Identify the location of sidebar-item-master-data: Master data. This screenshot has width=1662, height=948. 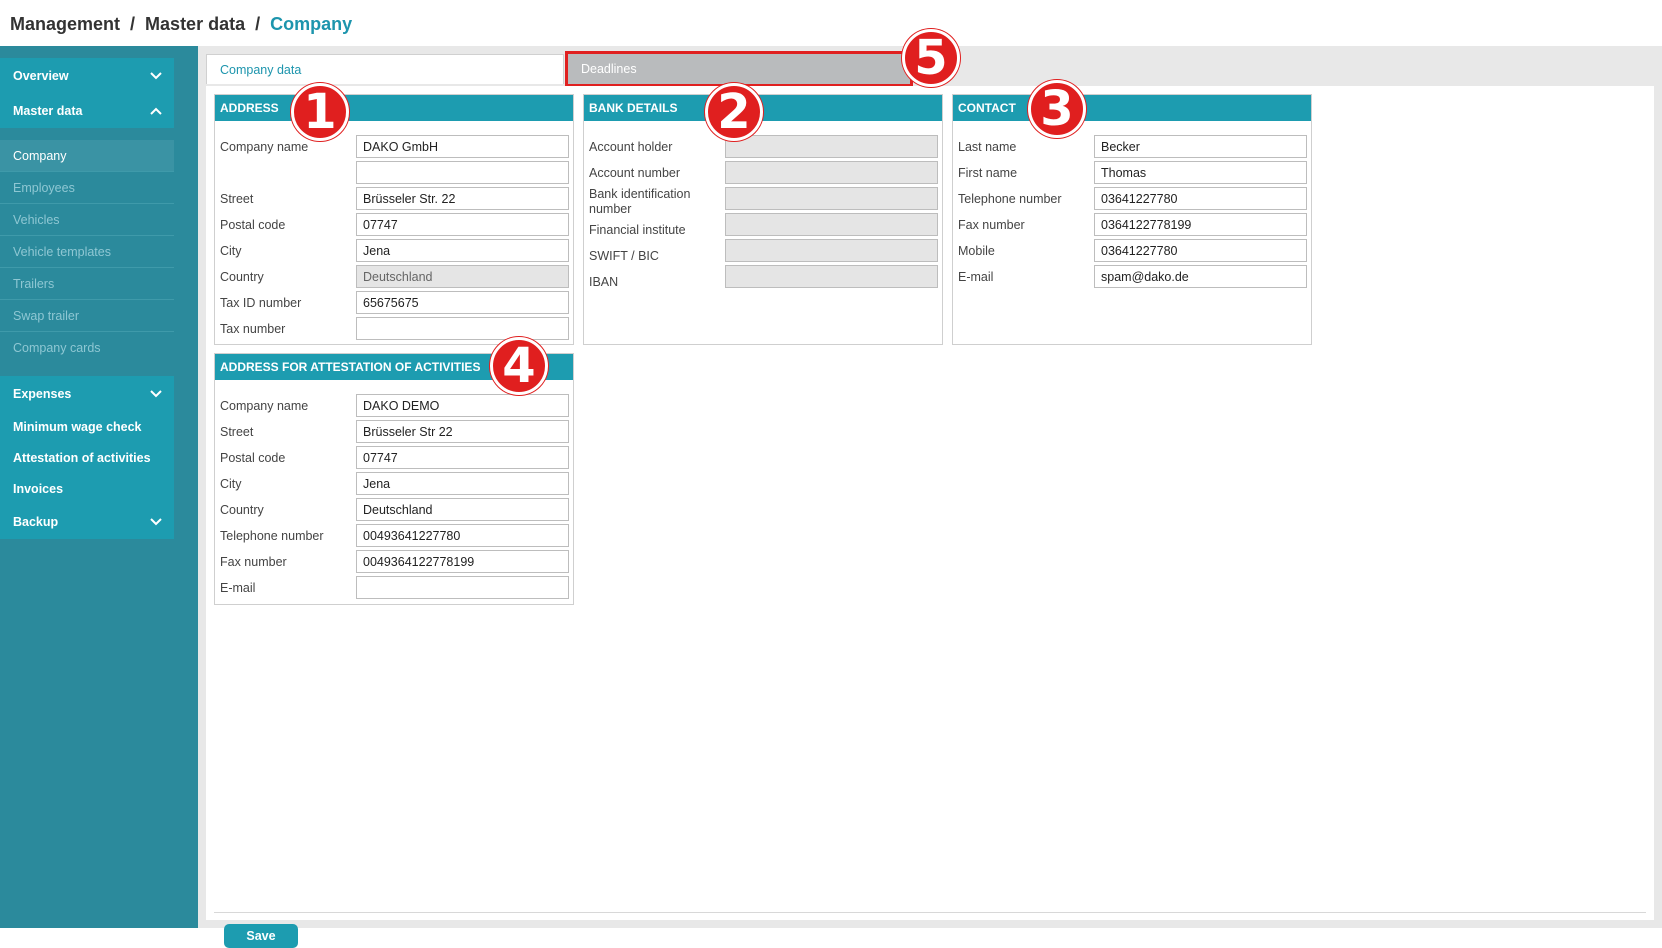
(87, 110).